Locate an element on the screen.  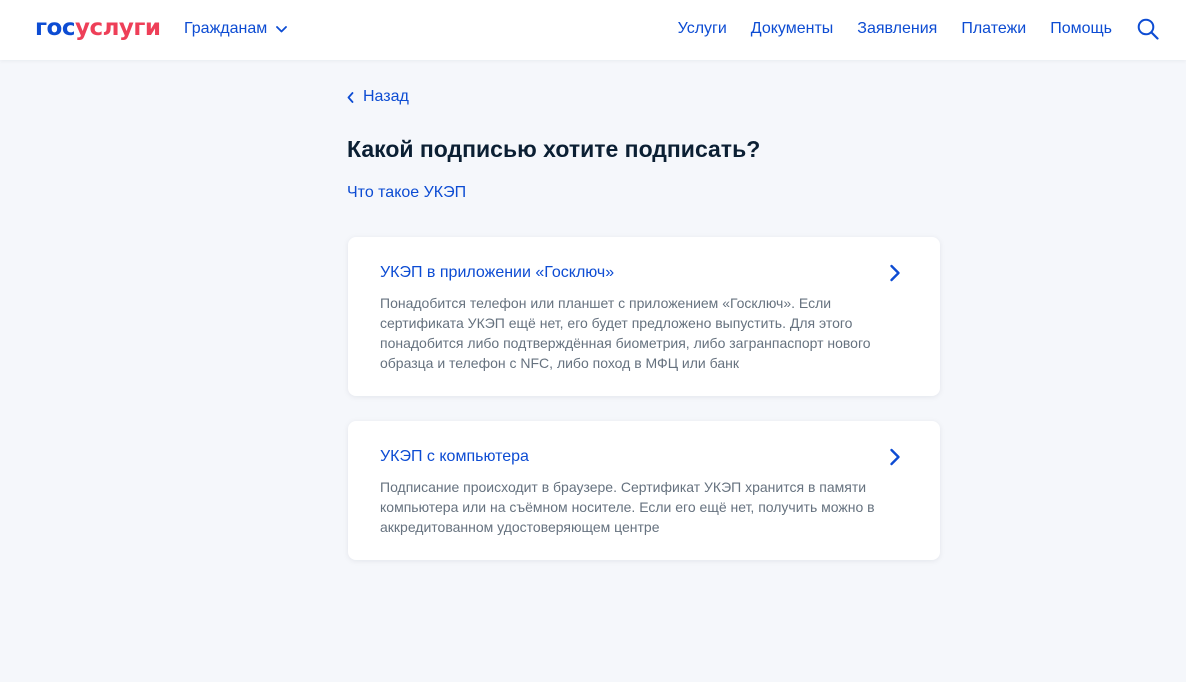
role-selector: Гражданам is located at coordinates (236, 29).